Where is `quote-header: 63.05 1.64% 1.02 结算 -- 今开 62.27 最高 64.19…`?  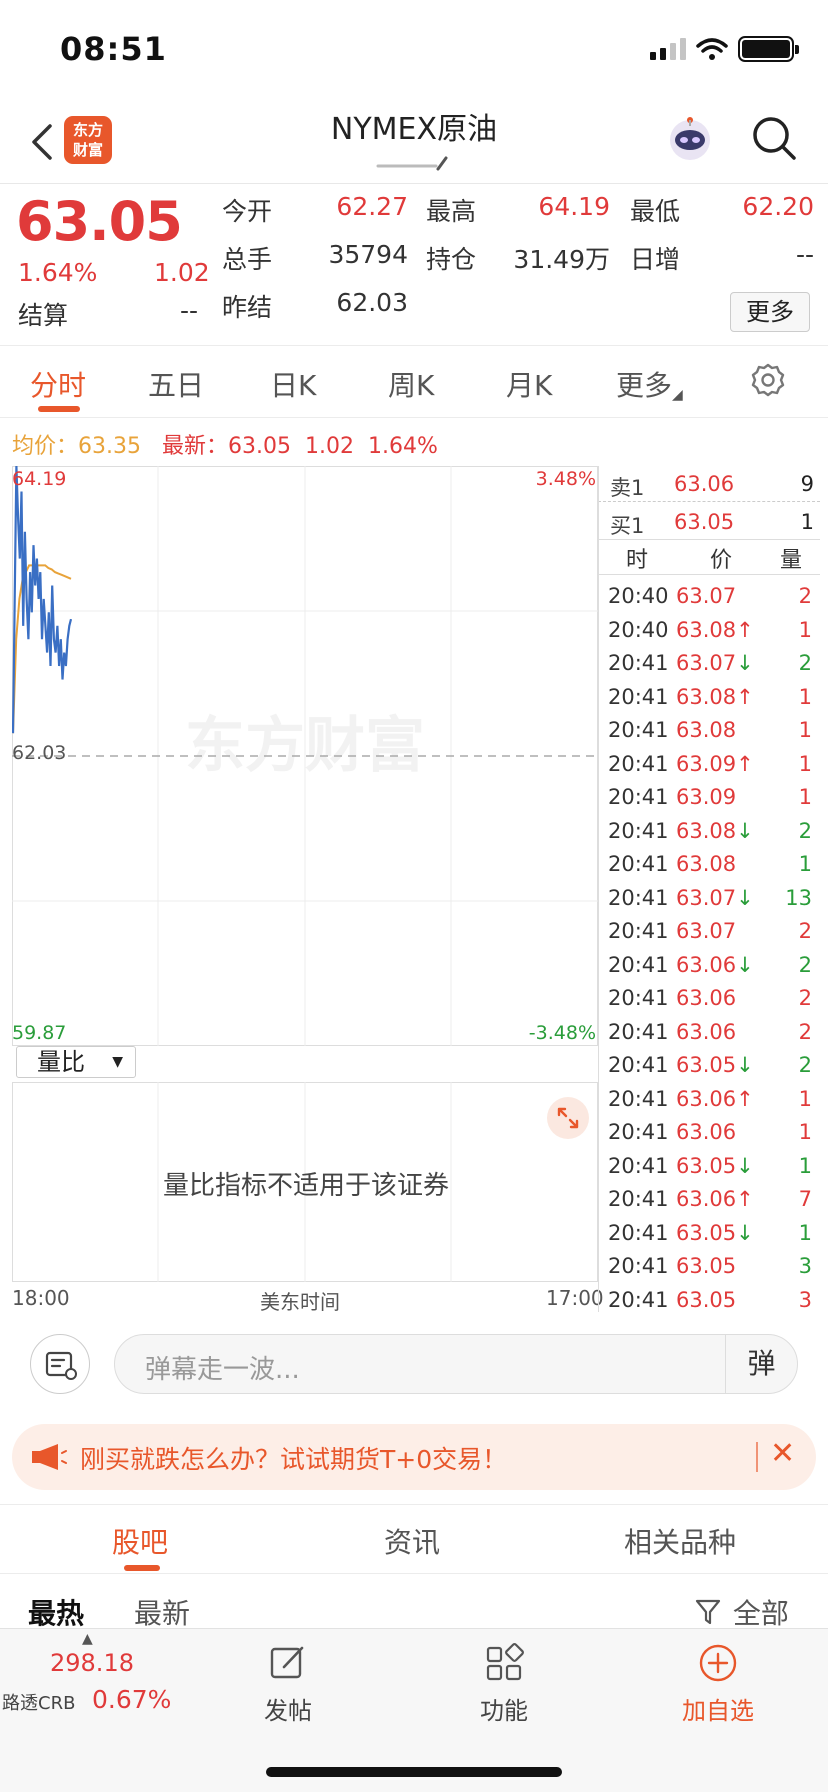 quote-header: 63.05 1.64% 1.02 结算 -- 今开 62.27 最高 64.19… is located at coordinates (414, 265).